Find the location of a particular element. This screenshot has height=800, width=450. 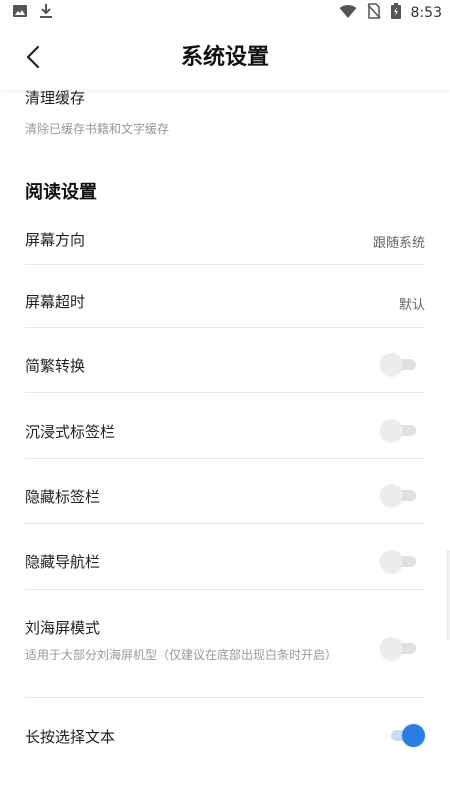

row-label: 刘海屏模式 is located at coordinates (63, 628).